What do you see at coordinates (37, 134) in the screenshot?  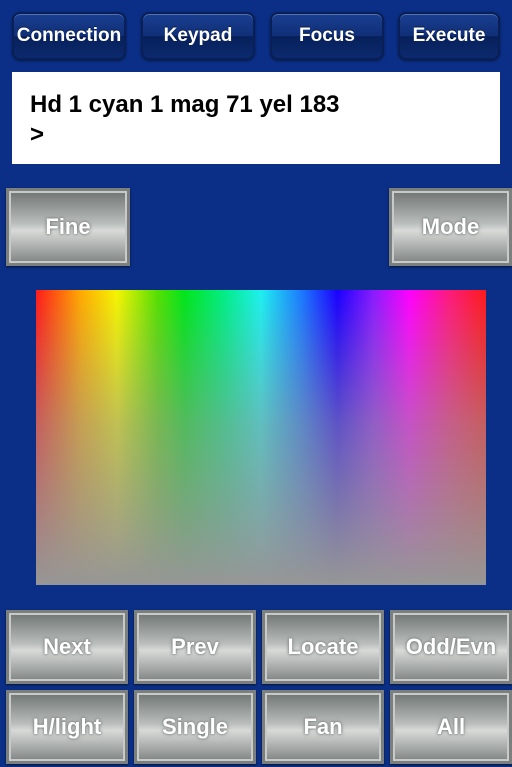 I see `command-prompt: >` at bounding box center [37, 134].